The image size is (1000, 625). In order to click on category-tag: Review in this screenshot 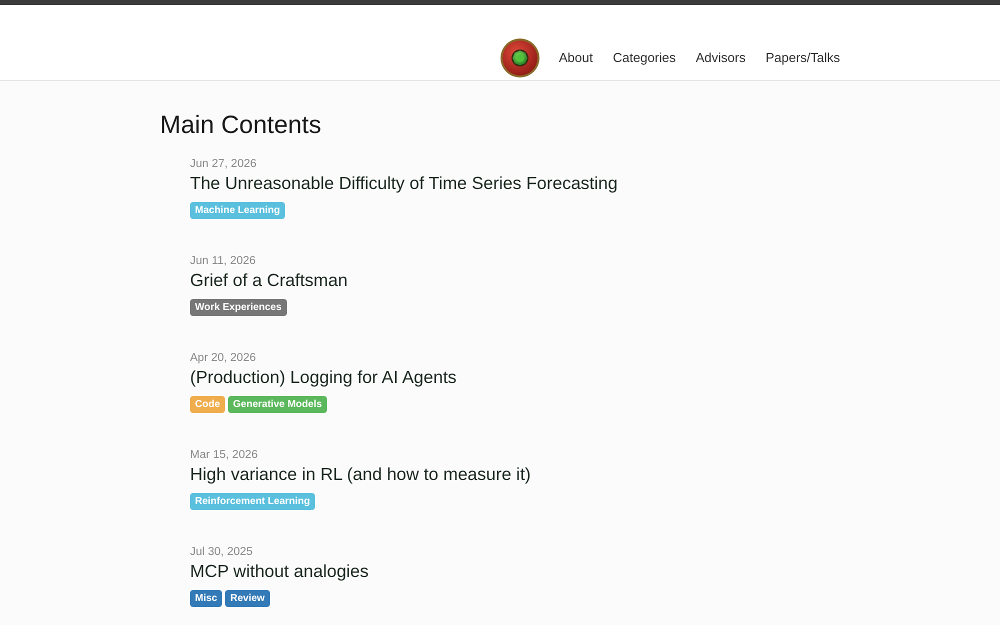, I will do `click(247, 598)`.